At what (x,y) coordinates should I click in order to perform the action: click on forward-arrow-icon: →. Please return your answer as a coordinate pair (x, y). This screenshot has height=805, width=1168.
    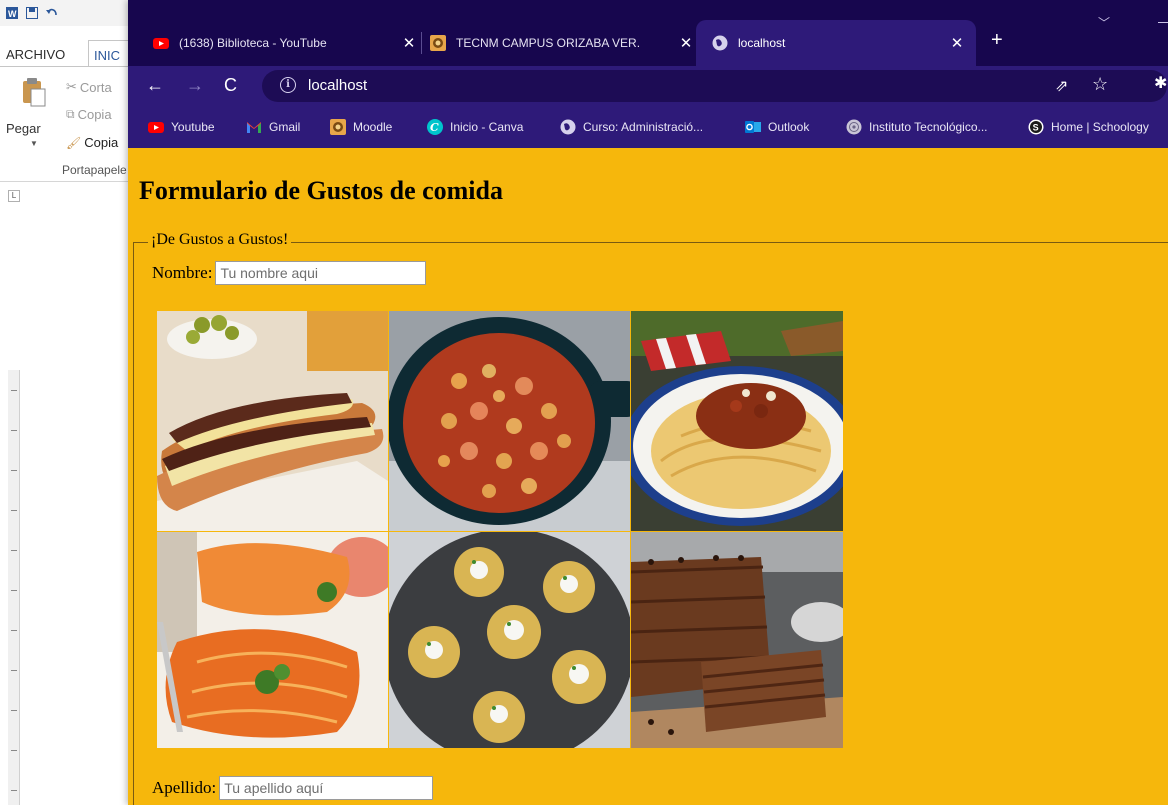
    Looking at the image, I should click on (195, 85).